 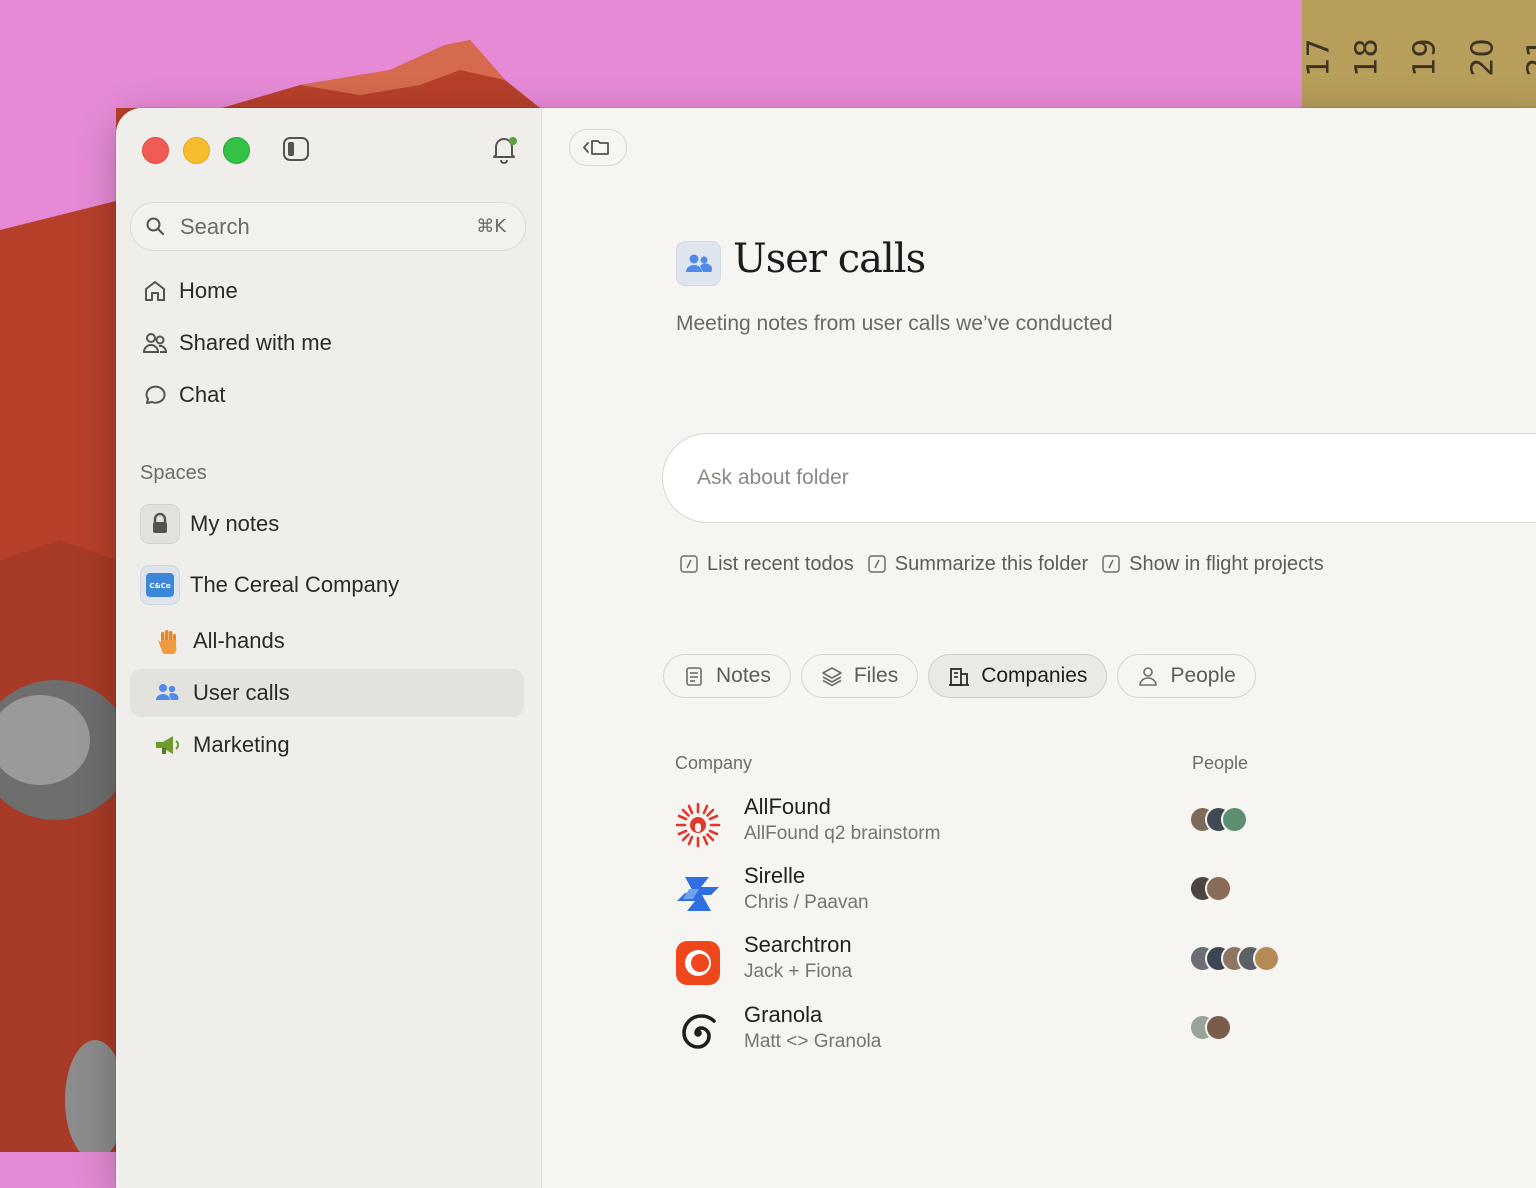 I want to click on company-row: AllFound AllFound q2 brainstorm, so click(x=1025, y=825).